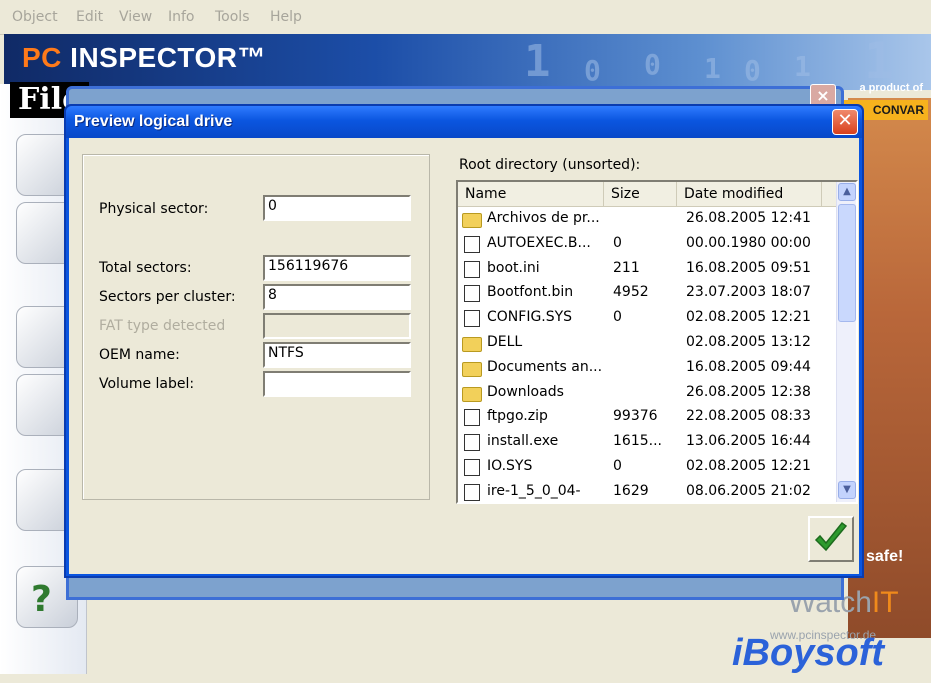 This screenshot has width=931, height=683. Describe the element at coordinates (337, 326) in the screenshot. I see `fat-type-field` at that location.